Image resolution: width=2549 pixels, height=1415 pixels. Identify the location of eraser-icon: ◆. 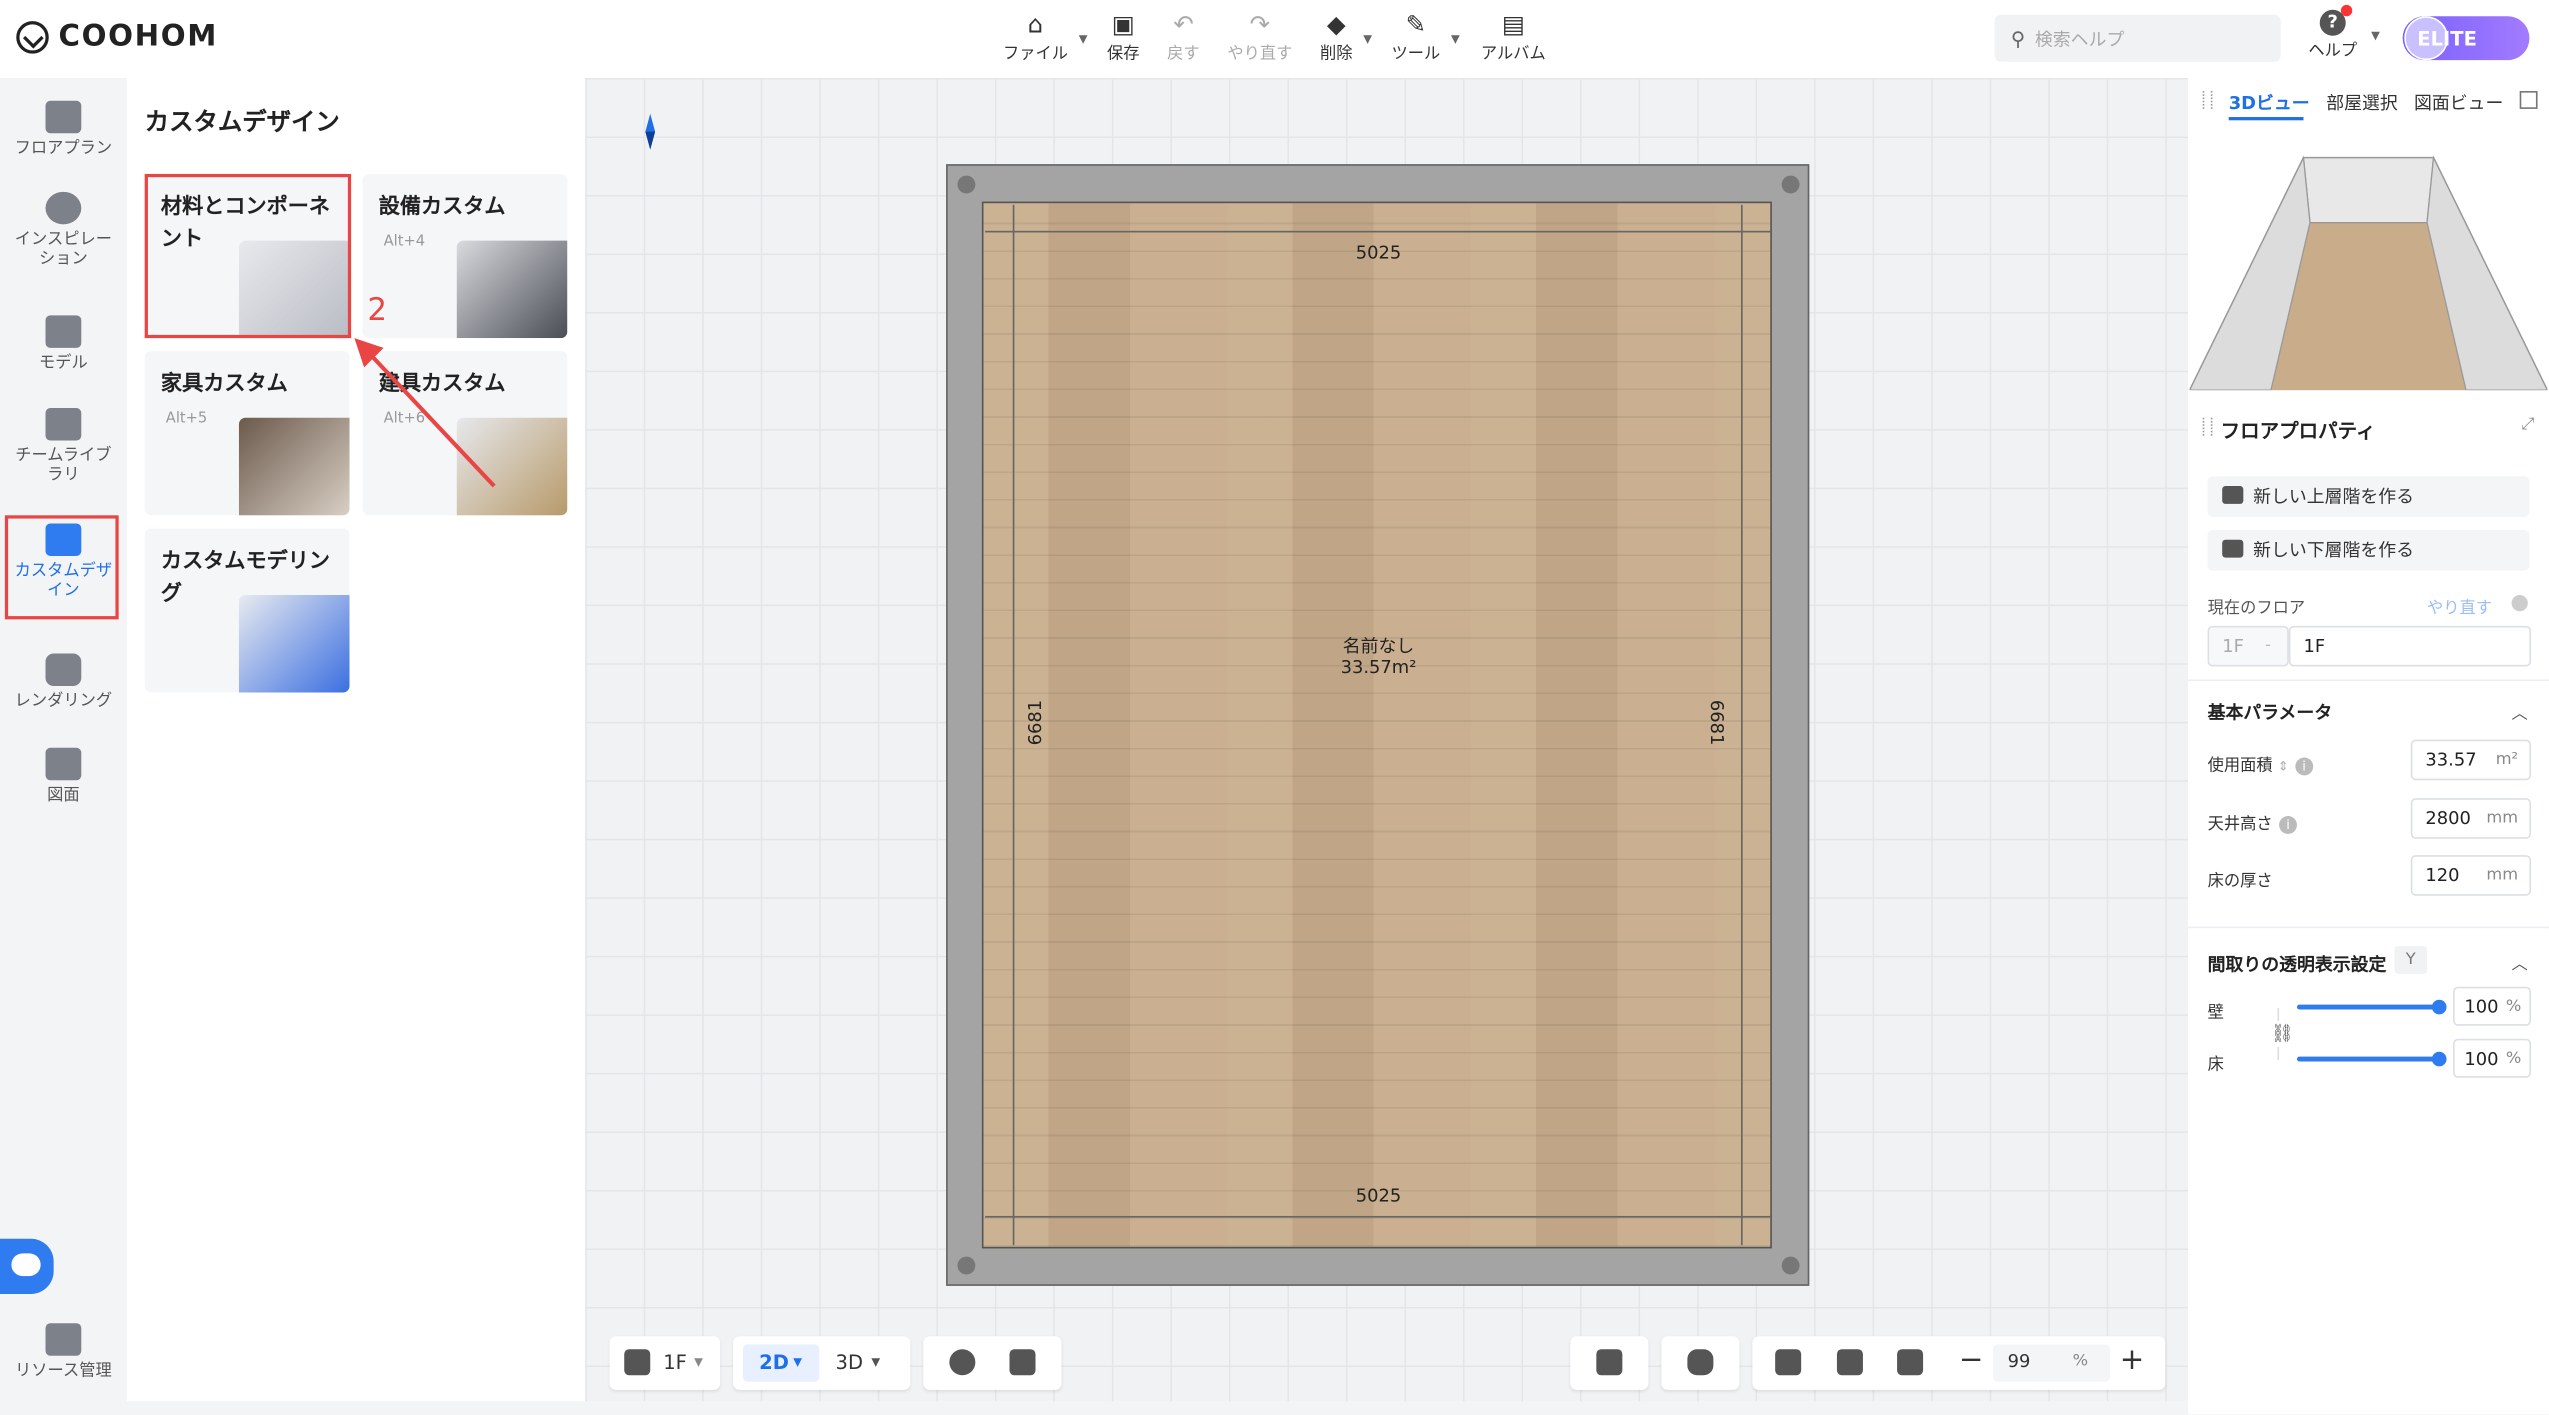
(1336, 24).